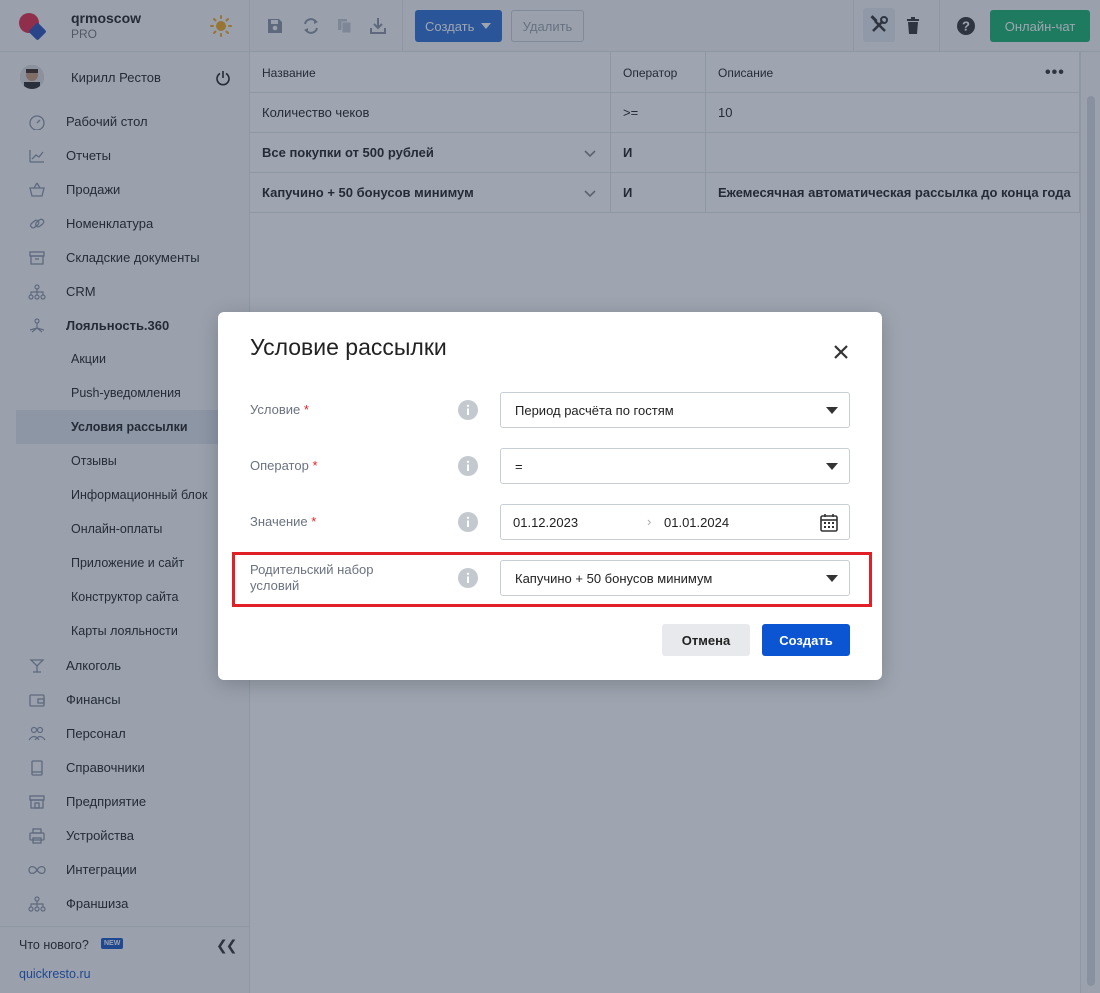 The image size is (1100, 993). I want to click on parent-select-value: Капучино + 50 бонусов минимум, so click(614, 578).